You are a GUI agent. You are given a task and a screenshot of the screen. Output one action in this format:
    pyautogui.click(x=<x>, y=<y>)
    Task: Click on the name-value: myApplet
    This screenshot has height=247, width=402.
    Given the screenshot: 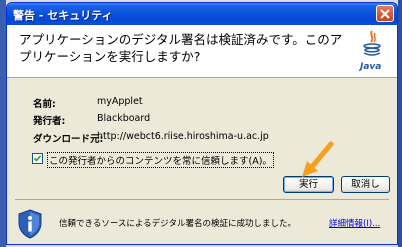 What is the action you would take?
    pyautogui.click(x=120, y=101)
    